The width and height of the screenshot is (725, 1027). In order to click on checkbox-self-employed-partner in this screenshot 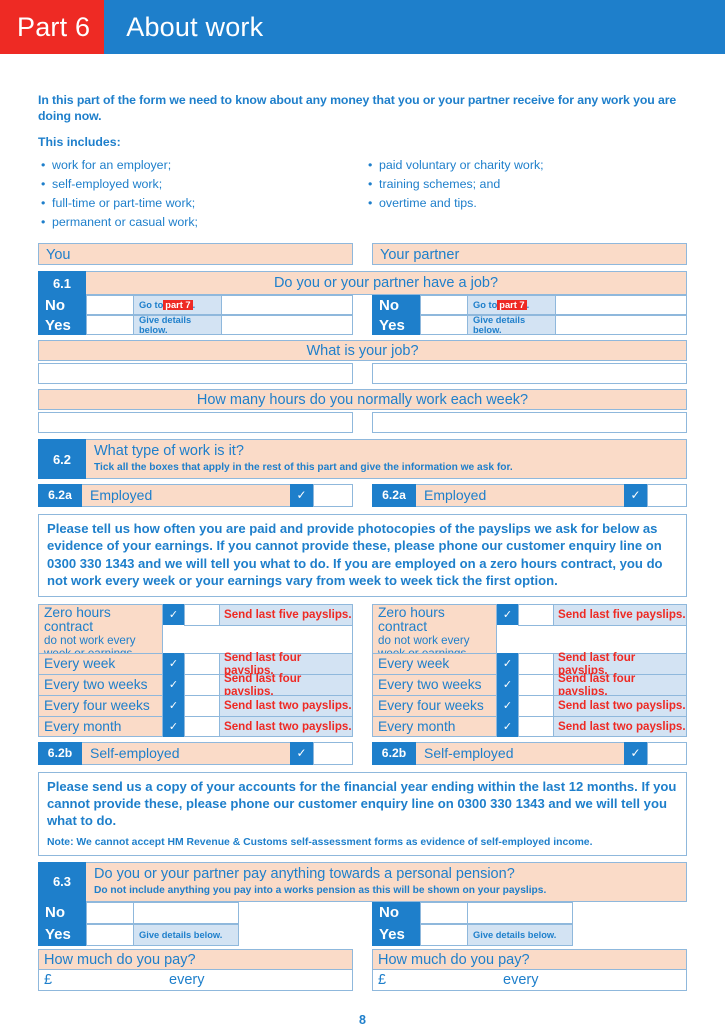, I will do `click(667, 753)`.